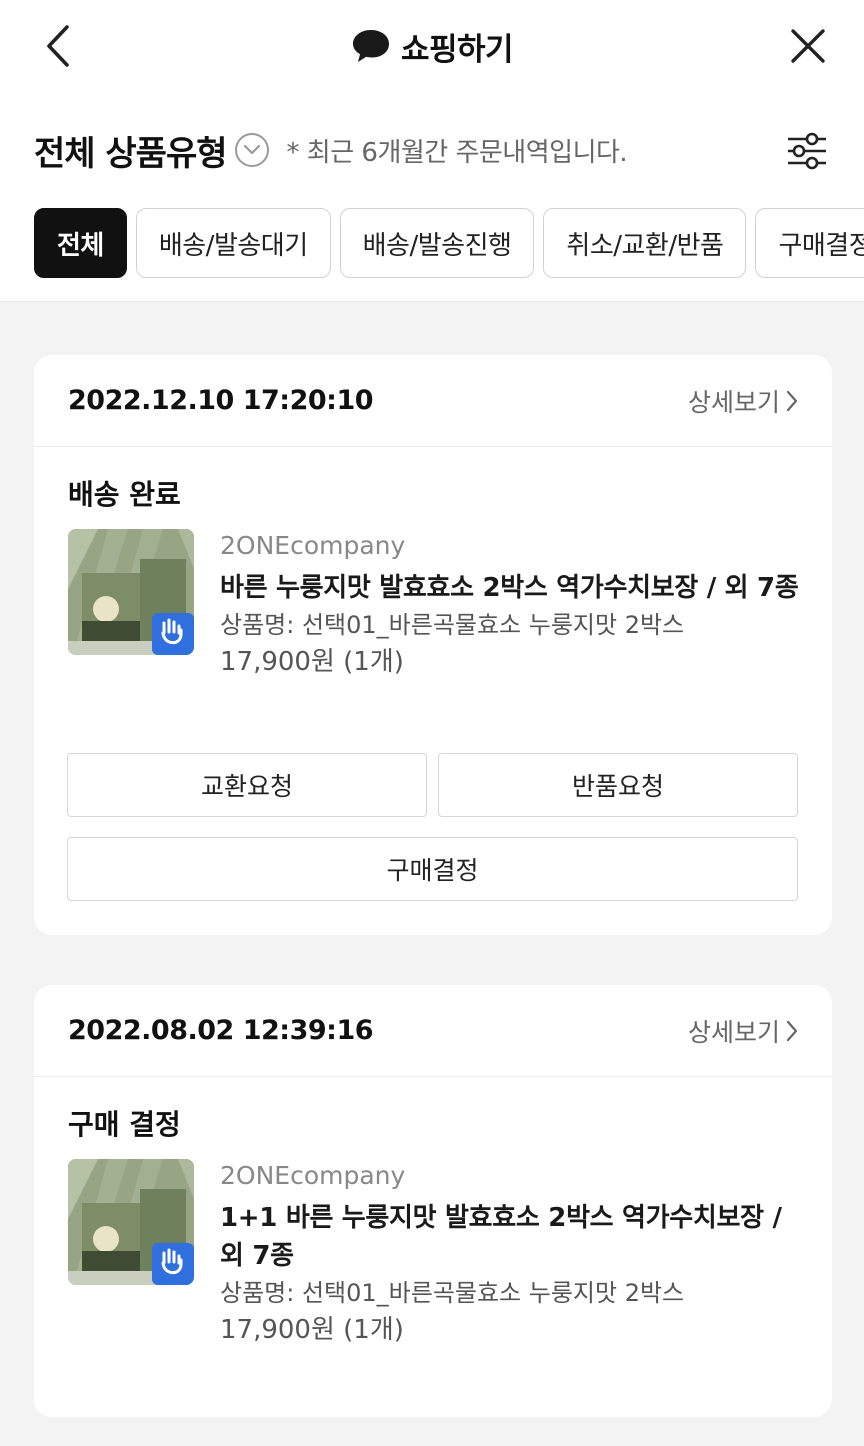 The image size is (864, 1446). I want to click on product-type-dropdown, so click(251, 150).